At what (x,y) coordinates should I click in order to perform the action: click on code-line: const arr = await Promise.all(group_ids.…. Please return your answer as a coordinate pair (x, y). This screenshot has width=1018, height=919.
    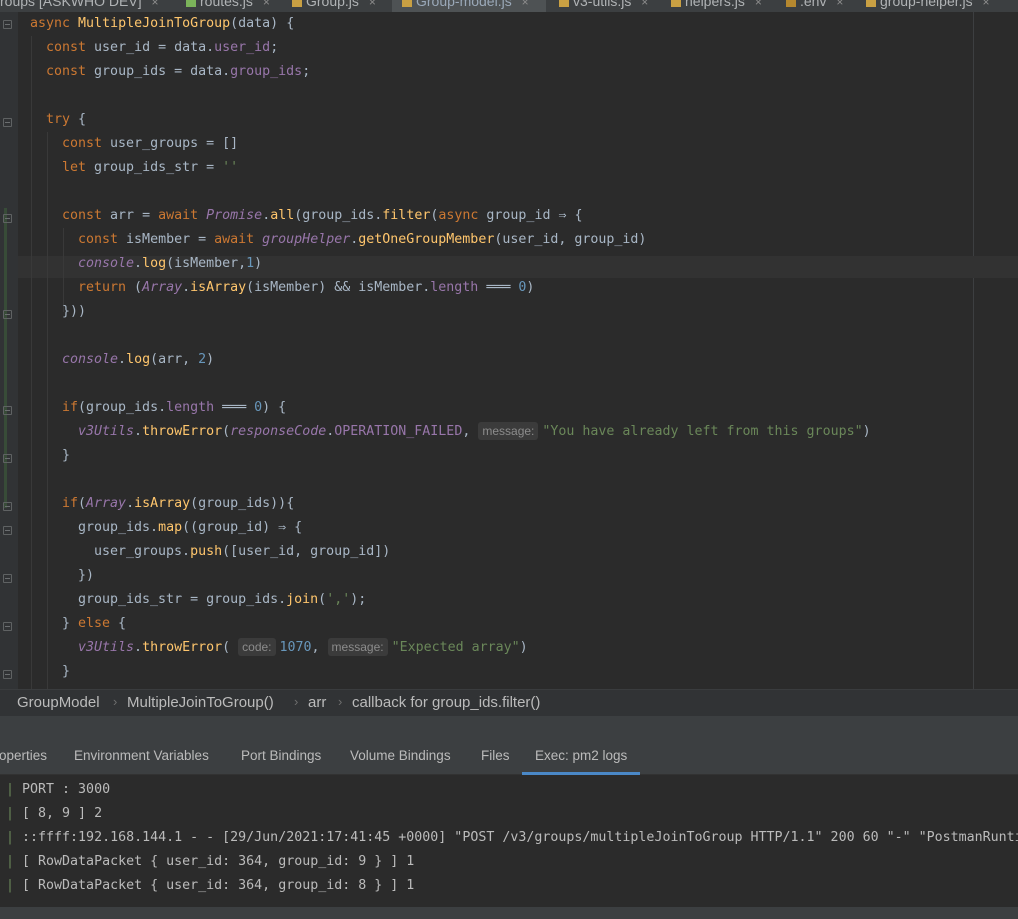
    Looking at the image, I should click on (322, 215).